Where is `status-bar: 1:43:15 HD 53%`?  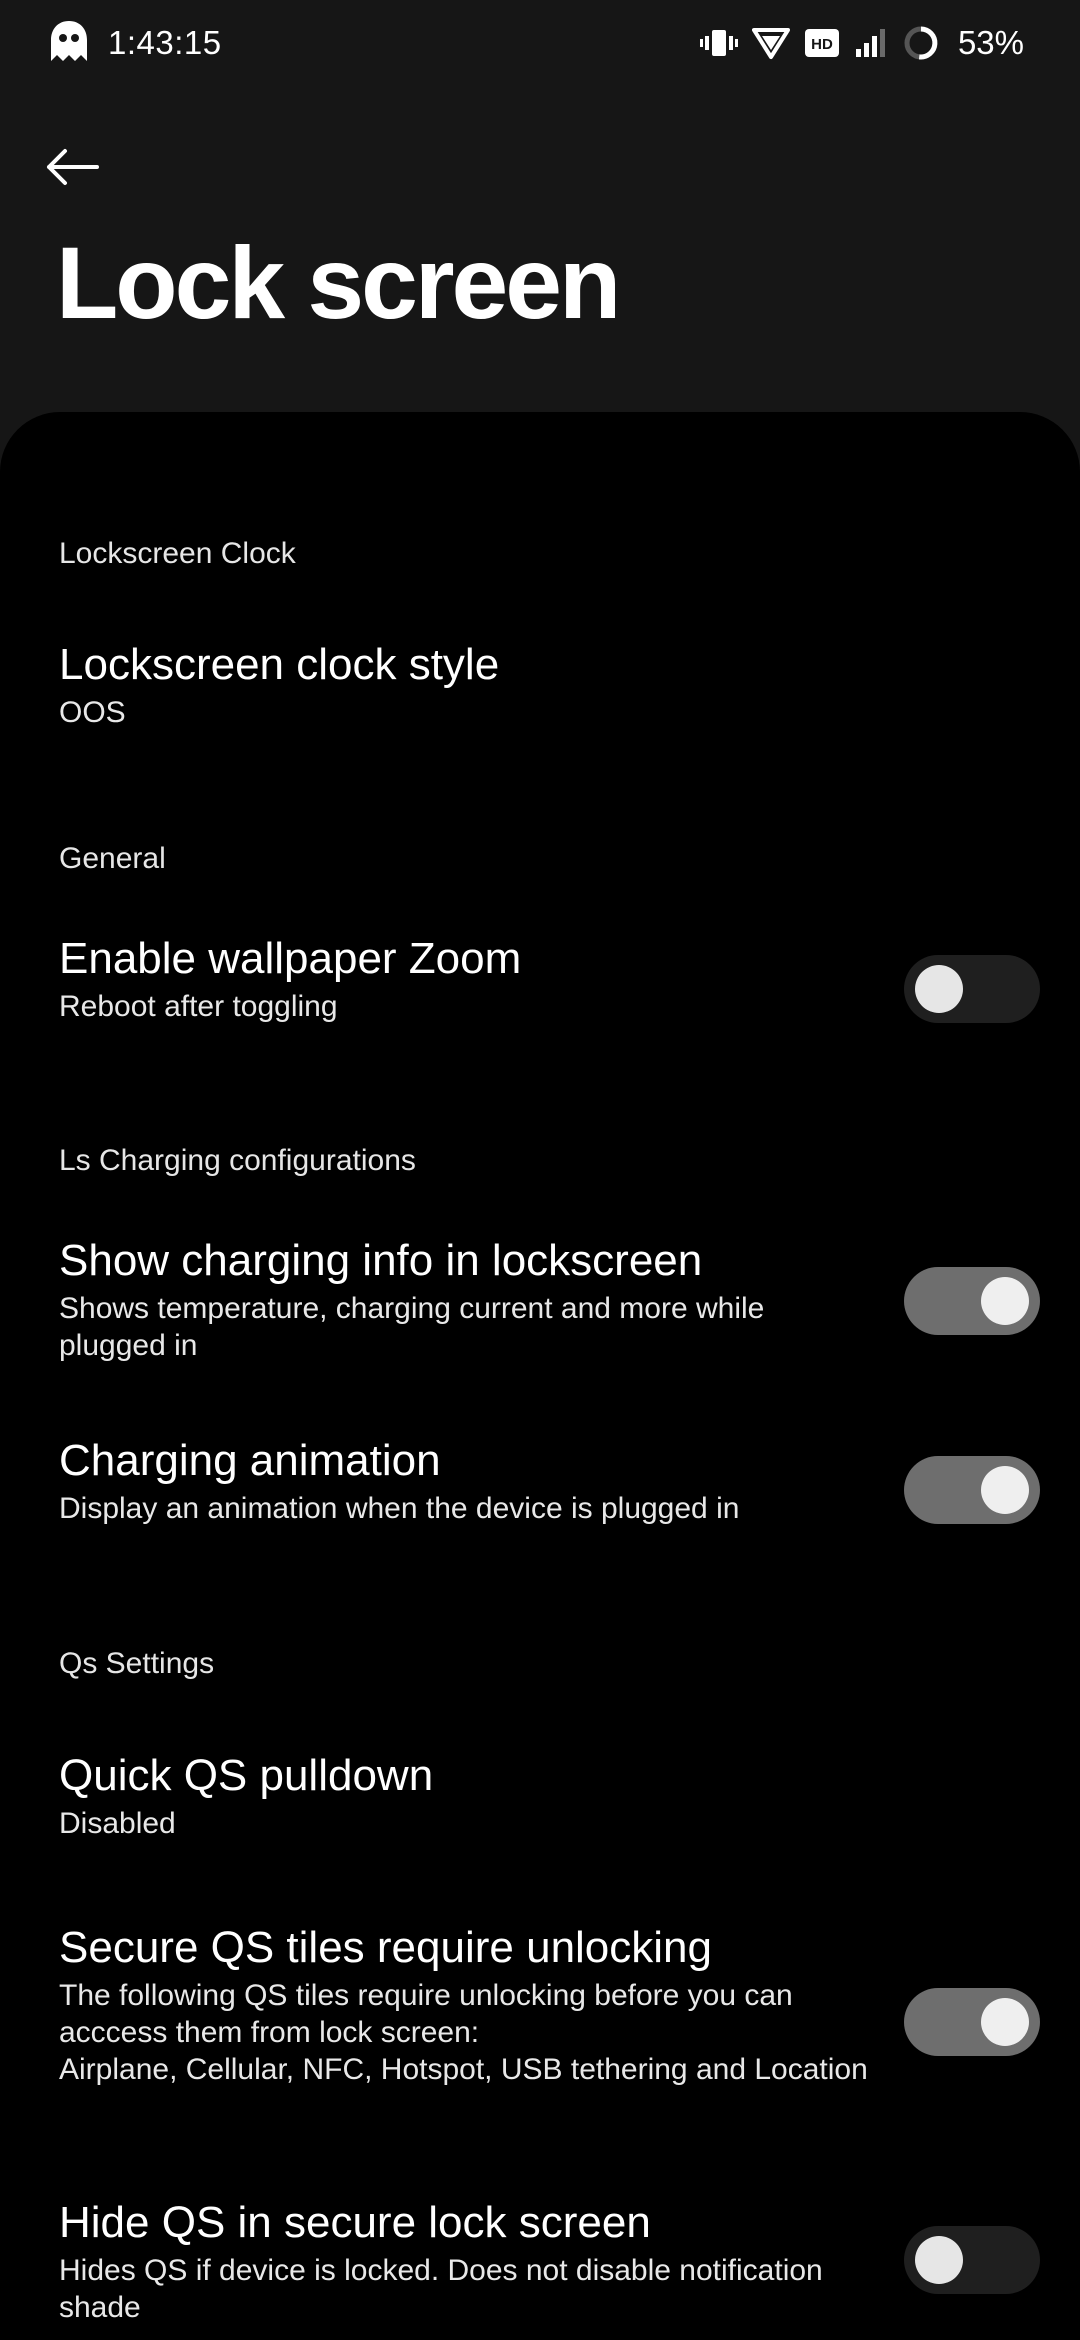 status-bar: 1:43:15 HD 53% is located at coordinates (540, 43).